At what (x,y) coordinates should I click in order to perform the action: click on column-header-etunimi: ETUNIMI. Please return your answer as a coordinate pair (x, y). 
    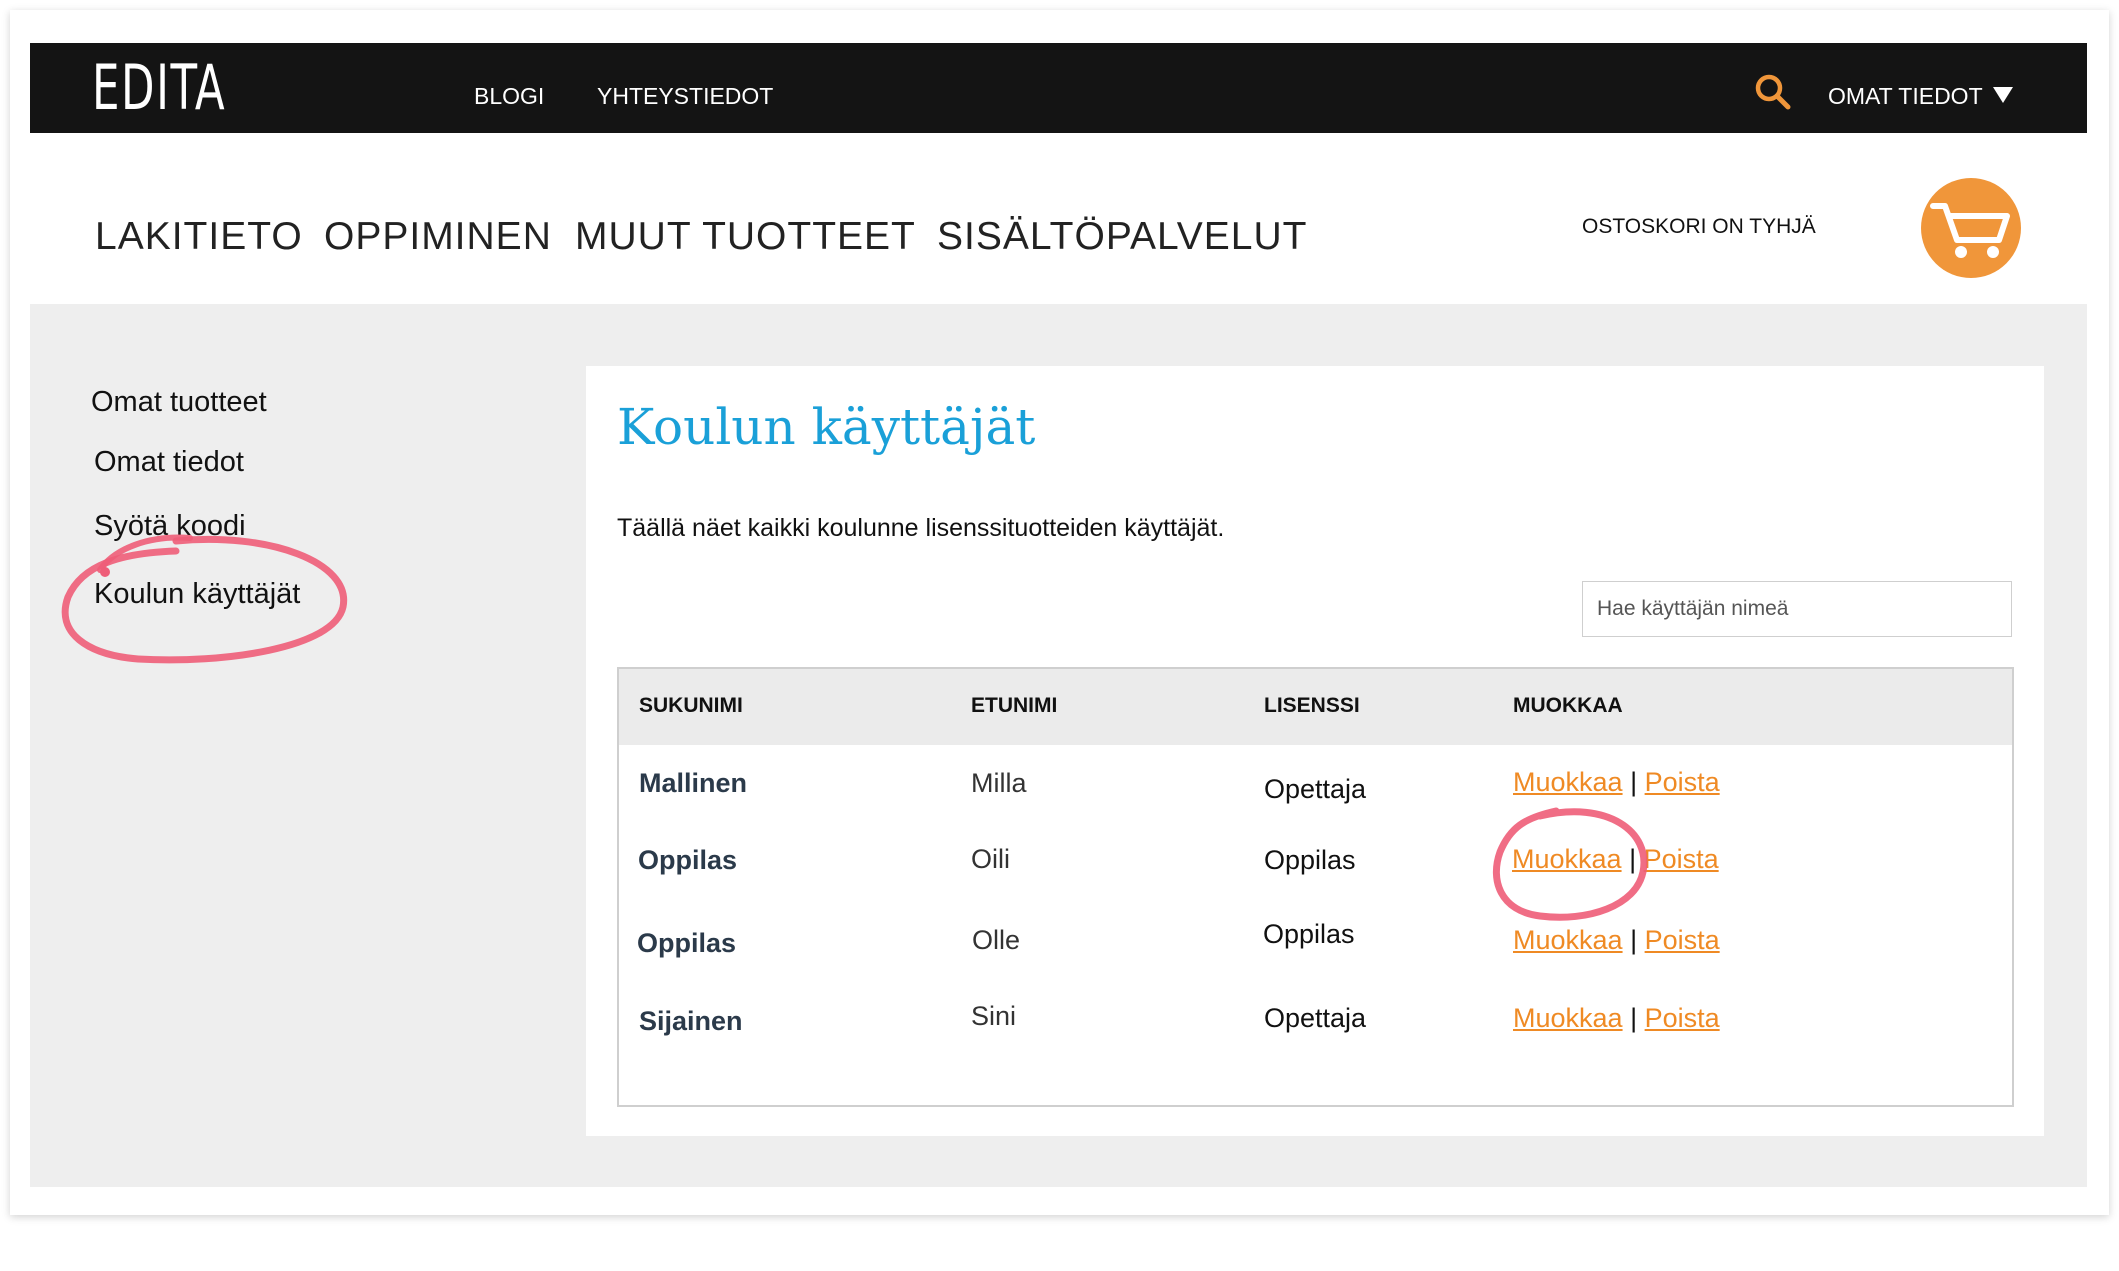
    Looking at the image, I should click on (1014, 706).